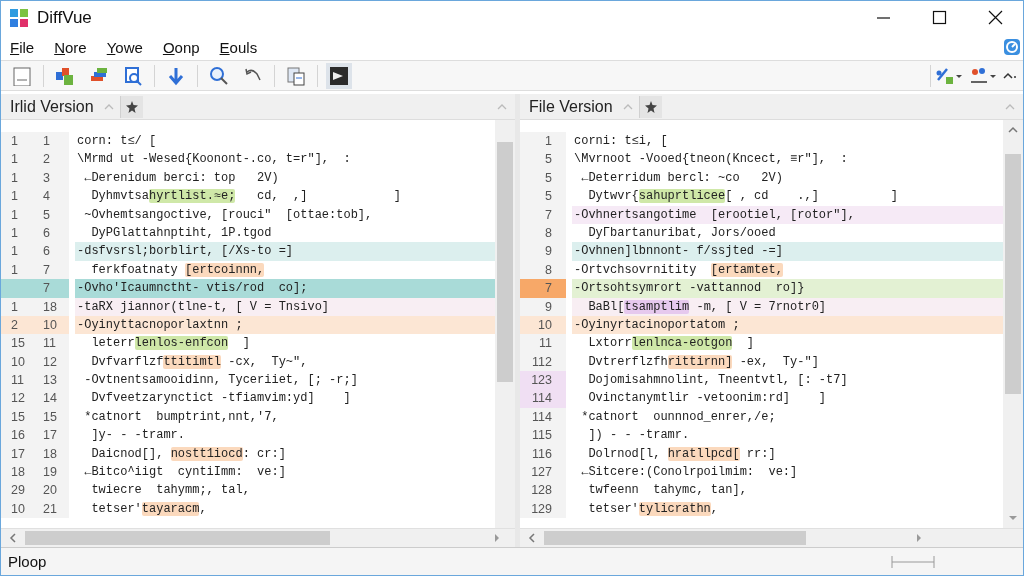 The width and height of the screenshot is (1024, 576). I want to click on code-line: *catnort bumptrint,nnt,'7,, so click(181, 417).